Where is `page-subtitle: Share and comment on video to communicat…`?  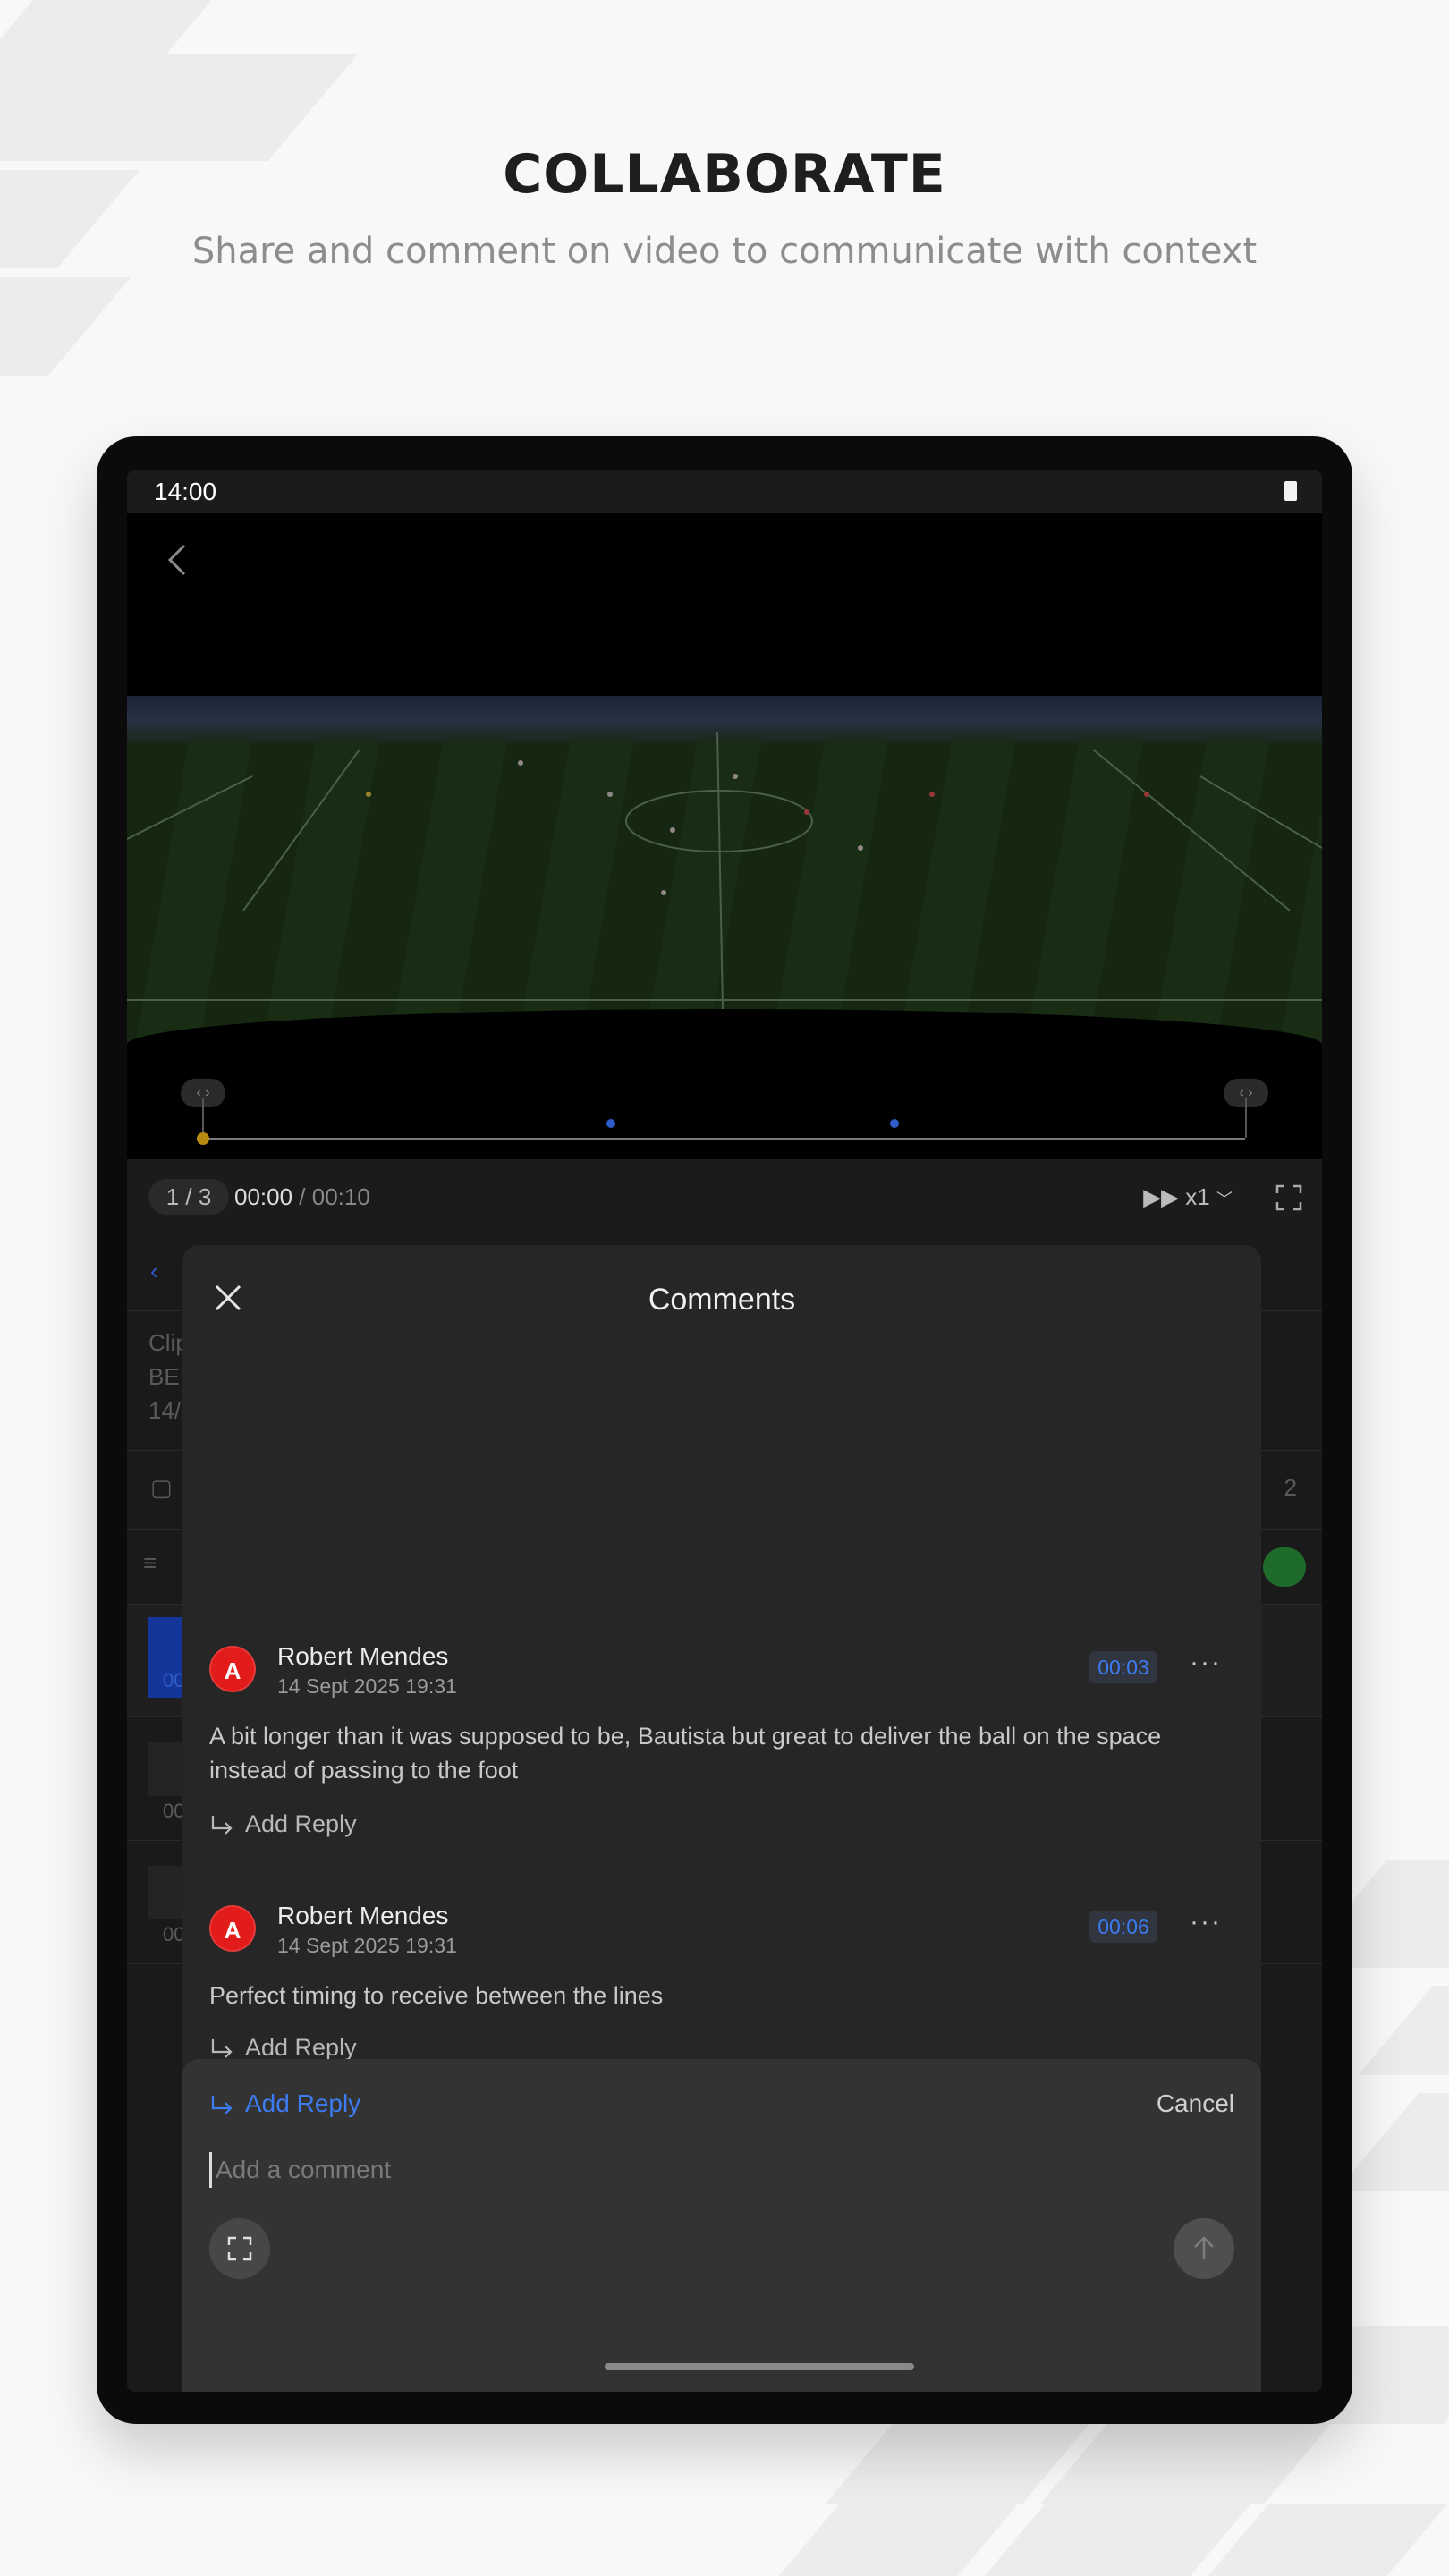
page-subtitle: Share and comment on video to communicat… is located at coordinates (724, 251).